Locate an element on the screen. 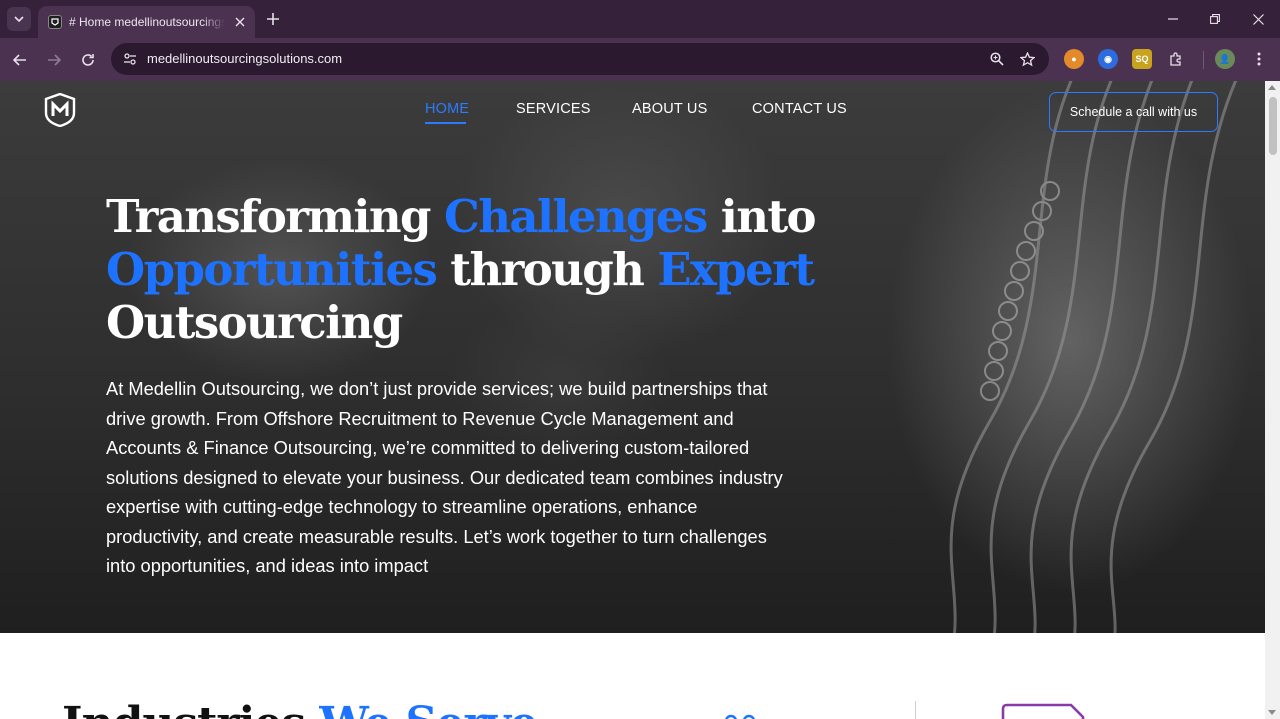 The image size is (1280, 719). reload-icon is located at coordinates (88, 60).